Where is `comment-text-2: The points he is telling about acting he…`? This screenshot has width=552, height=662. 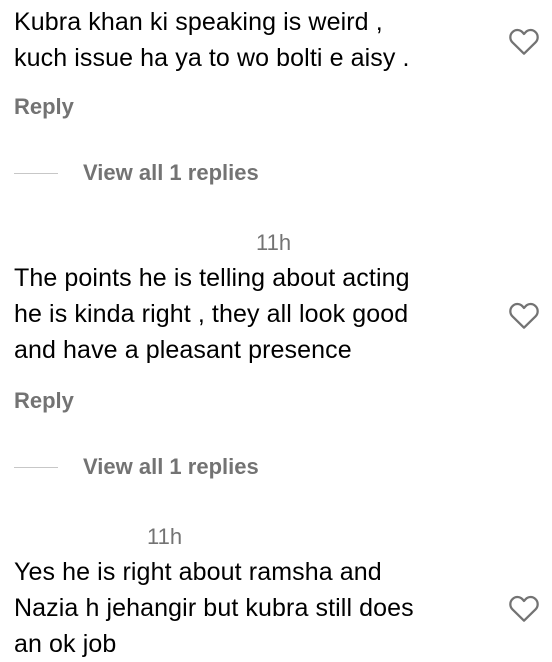
comment-text-2: The points he is telling about acting he… is located at coordinates (249, 314).